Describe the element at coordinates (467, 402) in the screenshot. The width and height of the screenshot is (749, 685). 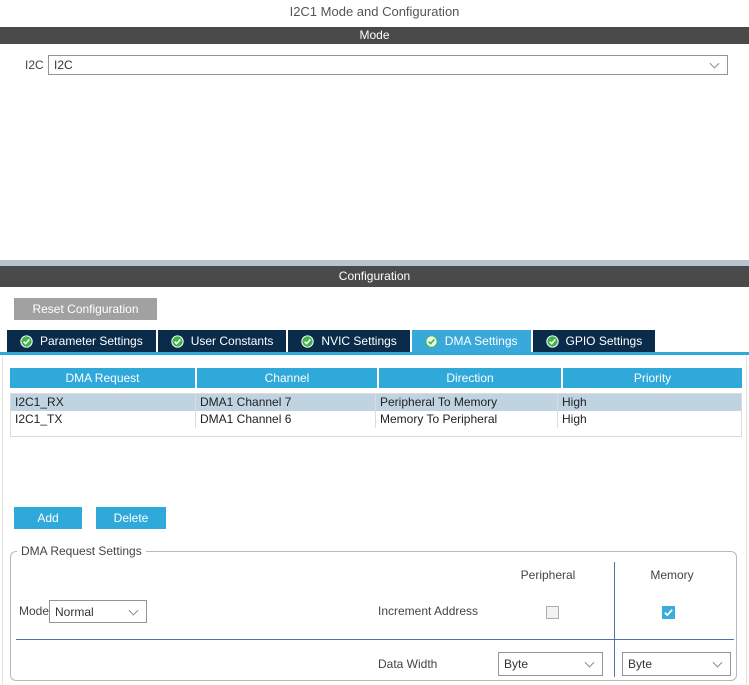
I see `cell-direction: Peripheral To Memory` at that location.